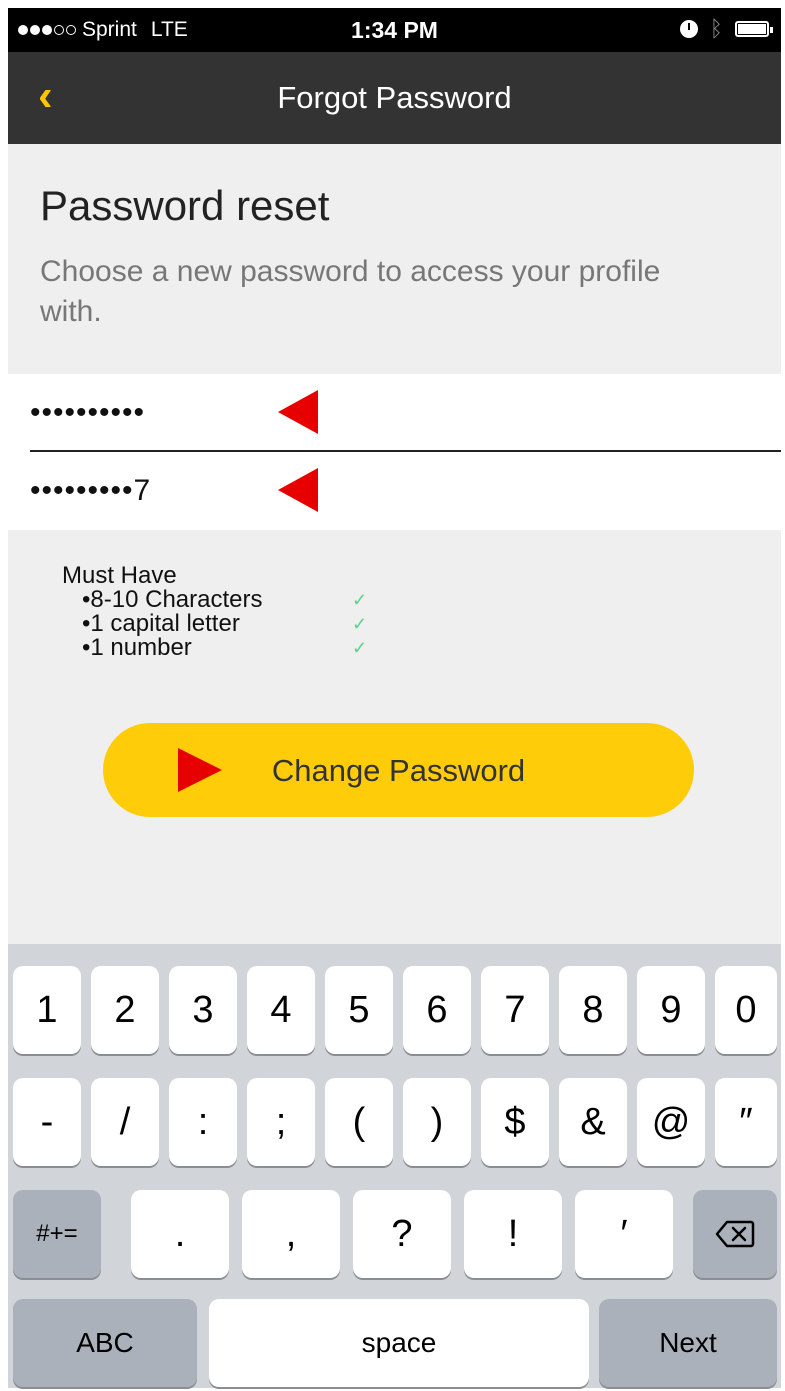  I want to click on status-time: 1:34 PM, so click(394, 30).